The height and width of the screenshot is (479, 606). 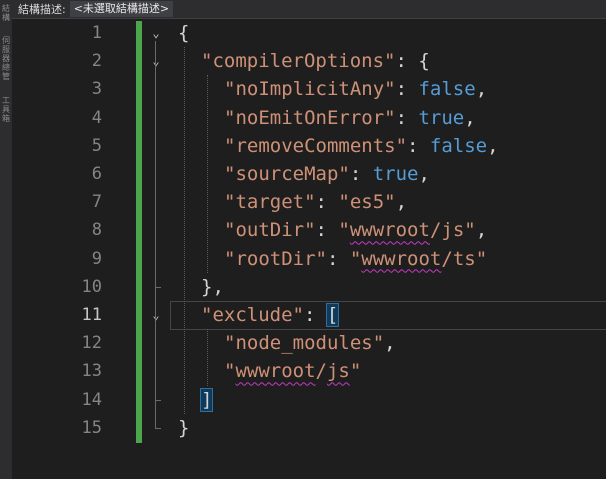 I want to click on code-token: js, so click(x=338, y=371).